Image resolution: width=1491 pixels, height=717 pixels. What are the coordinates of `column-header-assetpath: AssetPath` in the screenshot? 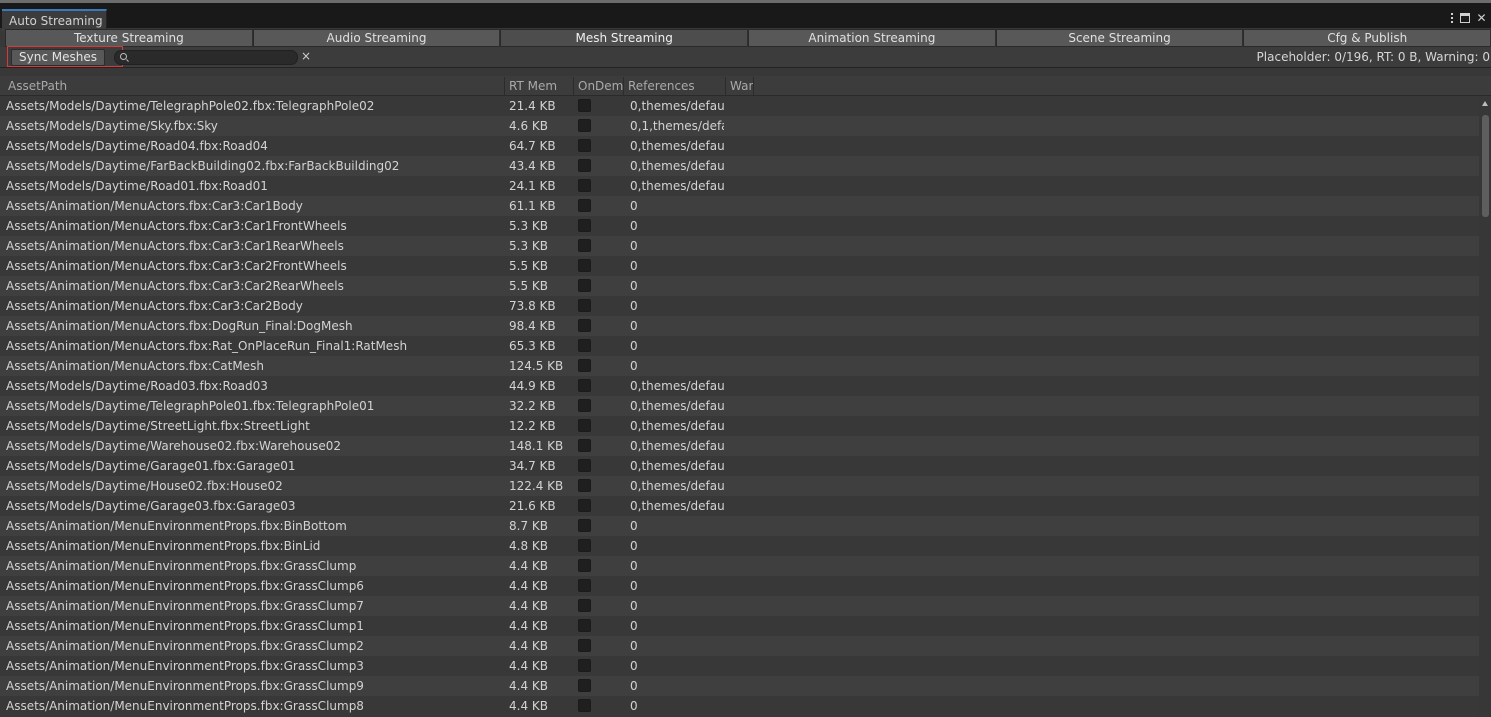 It's located at (254, 86).